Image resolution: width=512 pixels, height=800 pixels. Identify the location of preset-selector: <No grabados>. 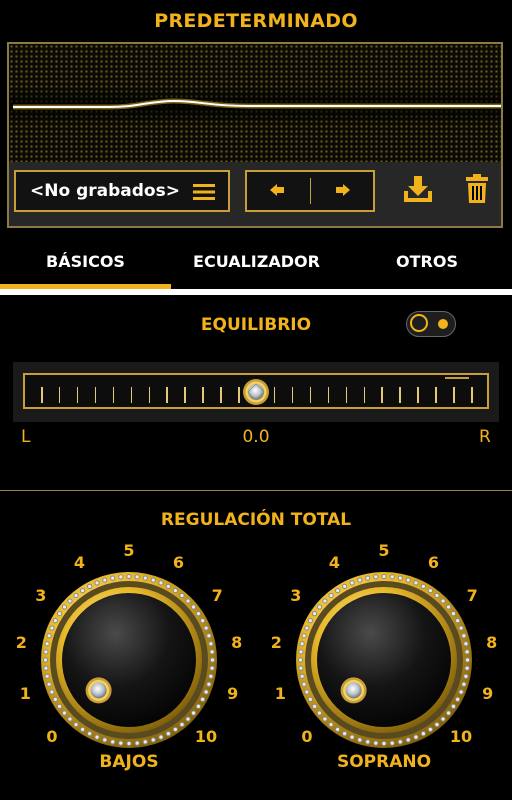
(122, 191).